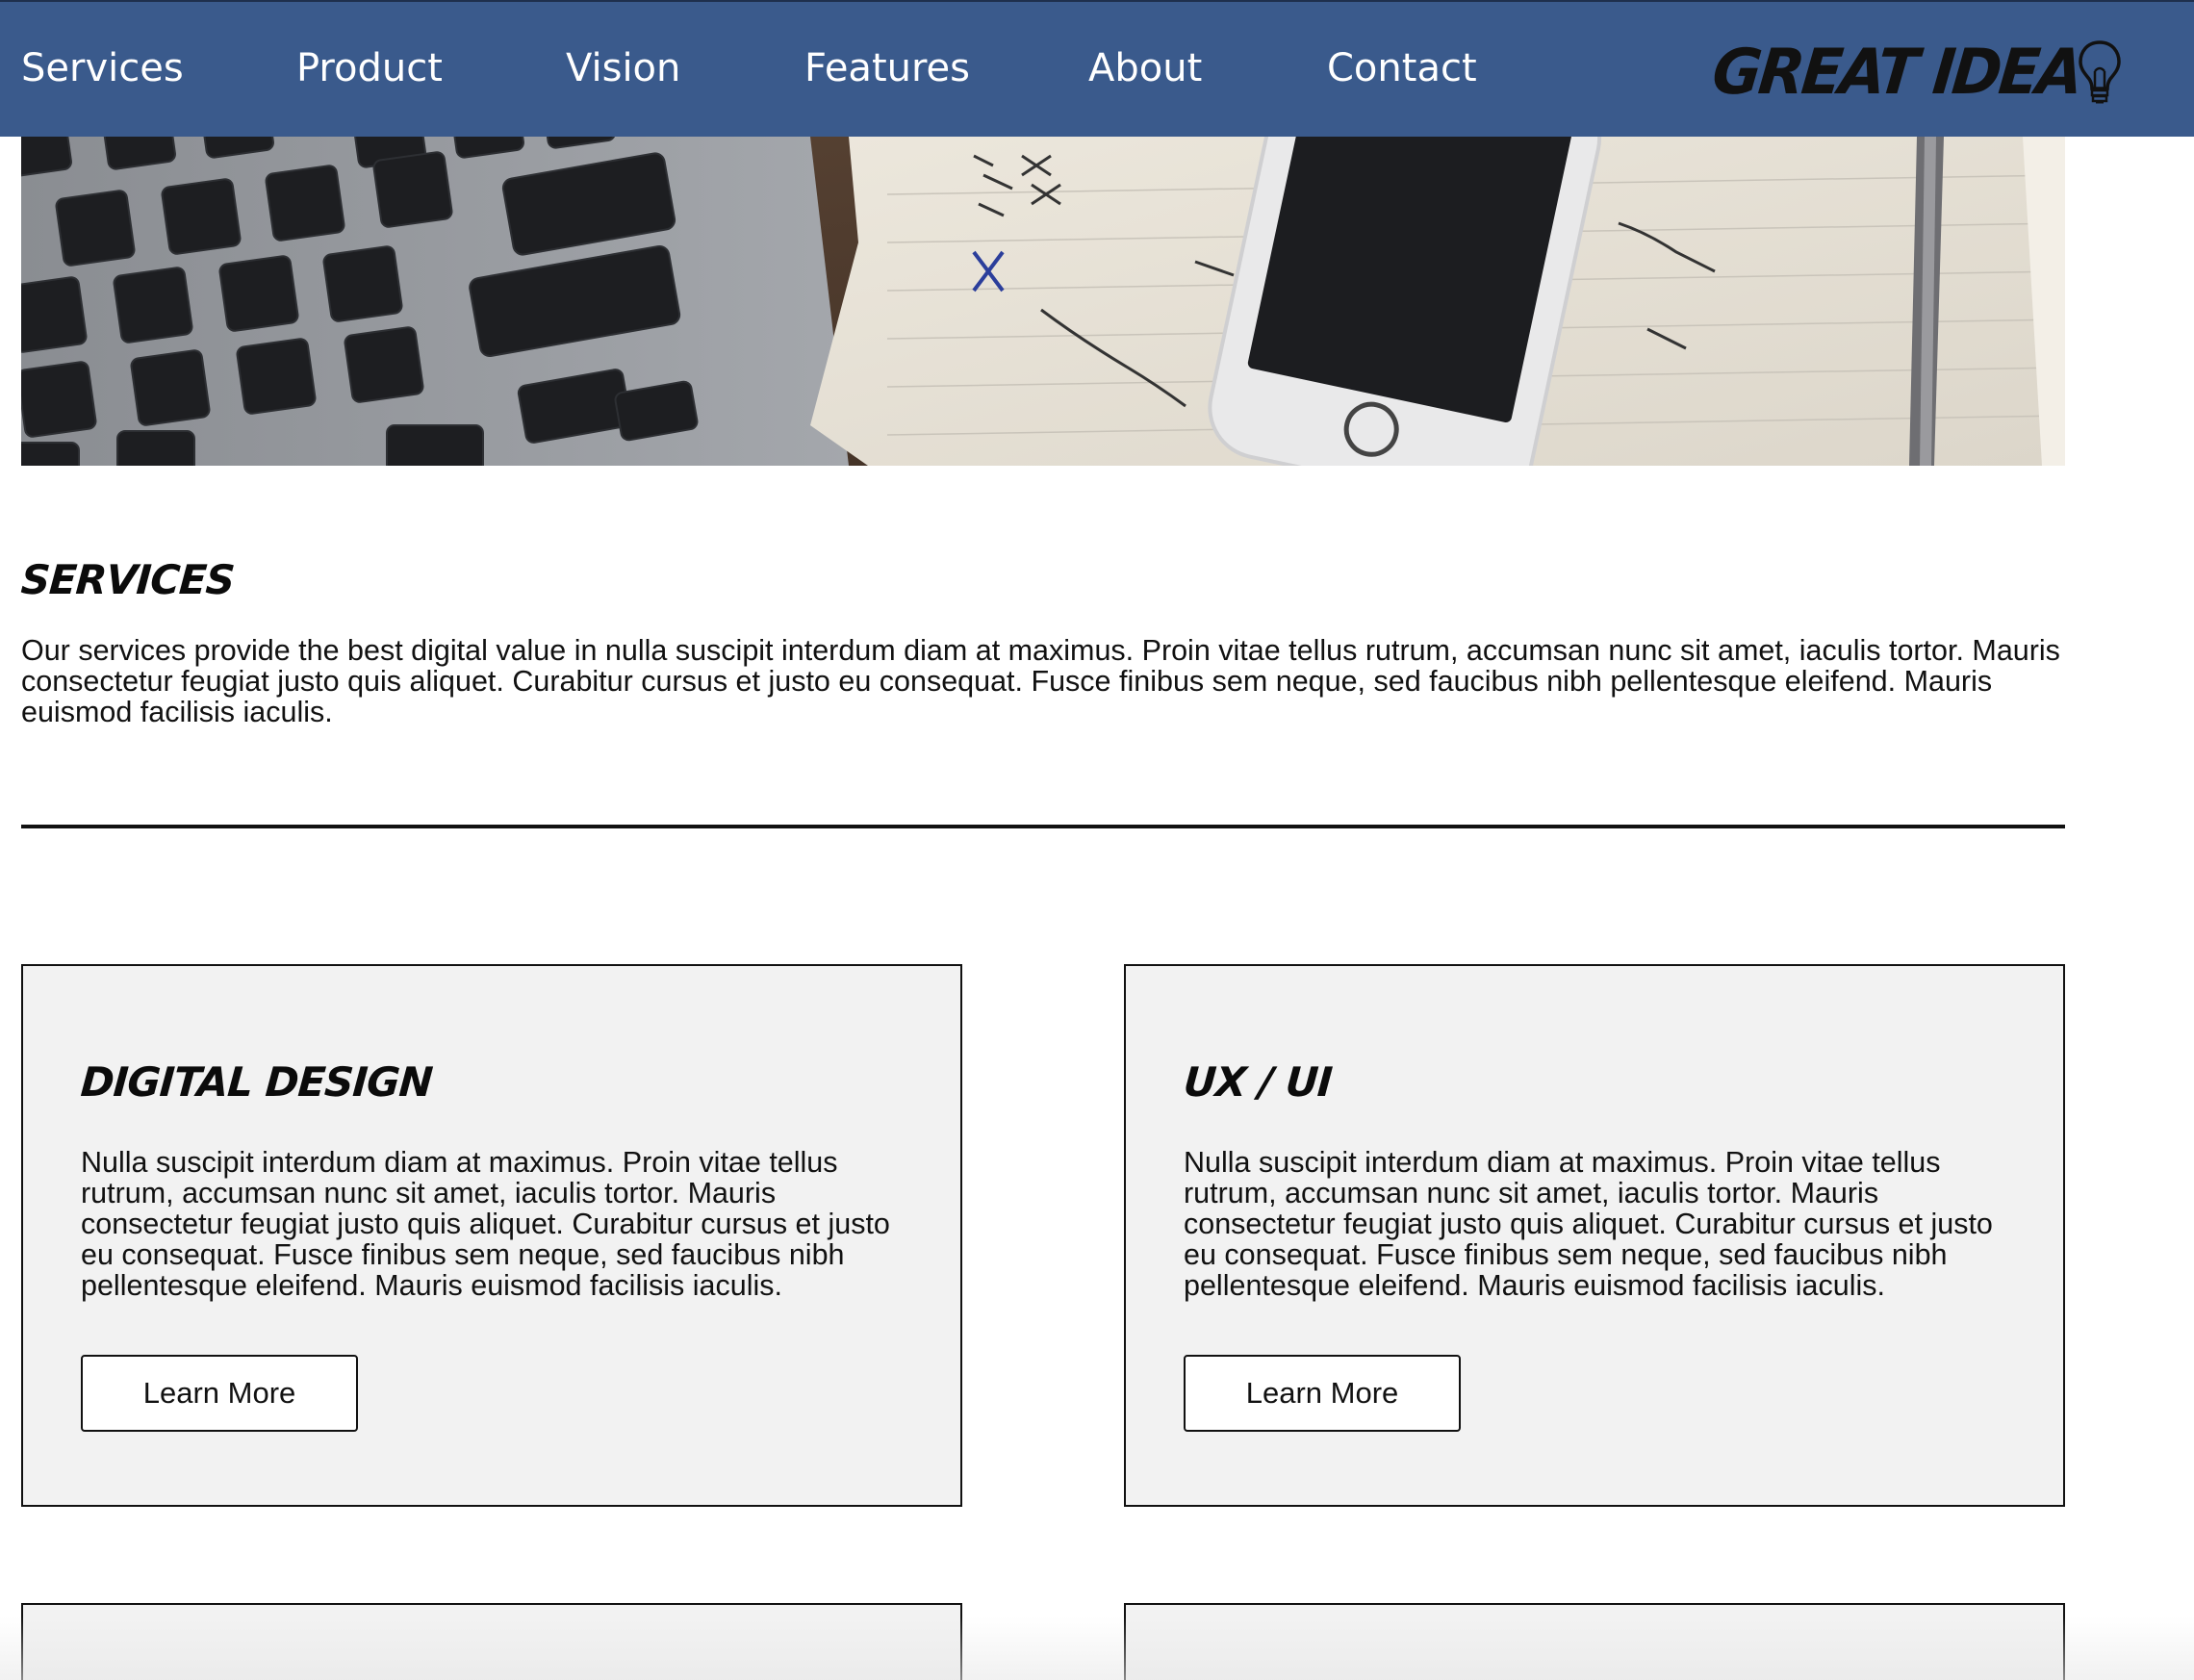  I want to click on nav-link-vision: Vision, so click(623, 68).